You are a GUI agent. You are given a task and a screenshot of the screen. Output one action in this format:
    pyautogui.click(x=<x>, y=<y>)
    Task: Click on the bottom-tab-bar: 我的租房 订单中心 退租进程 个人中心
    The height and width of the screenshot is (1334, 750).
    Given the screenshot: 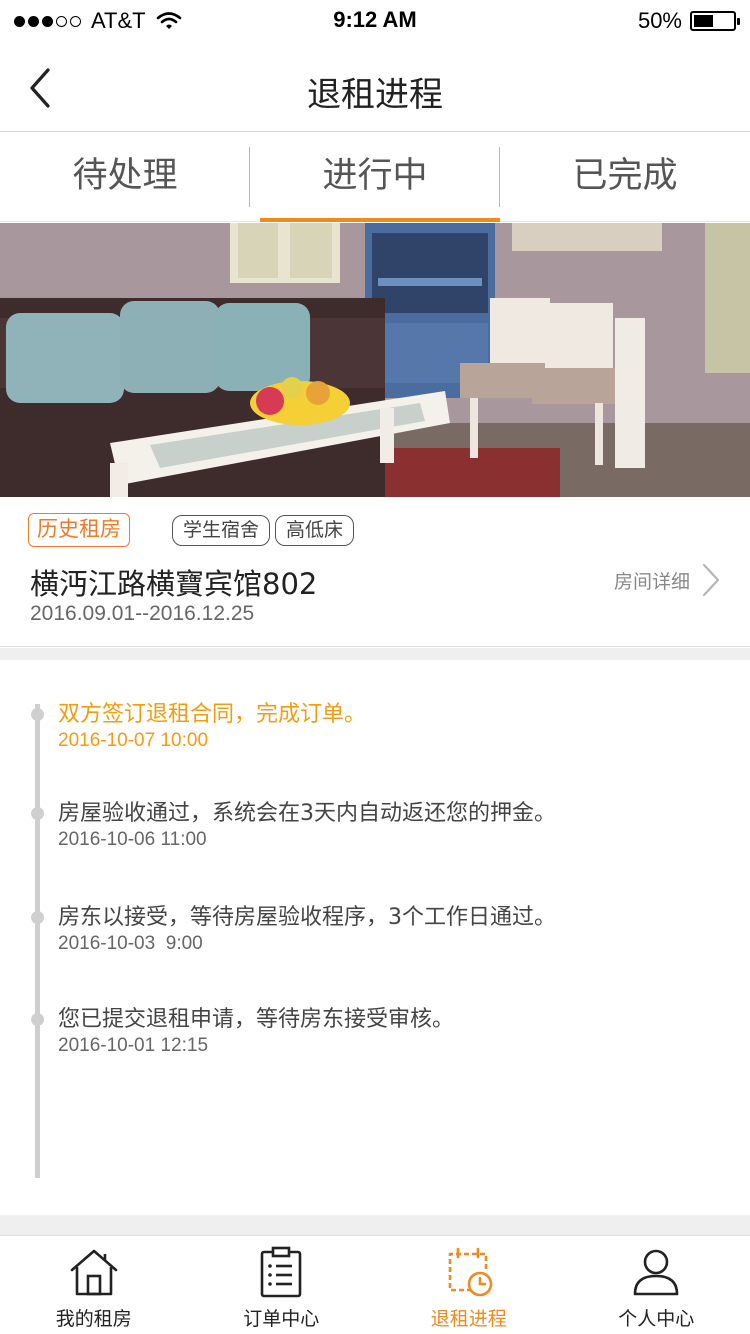 What is the action you would take?
    pyautogui.click(x=375, y=1284)
    